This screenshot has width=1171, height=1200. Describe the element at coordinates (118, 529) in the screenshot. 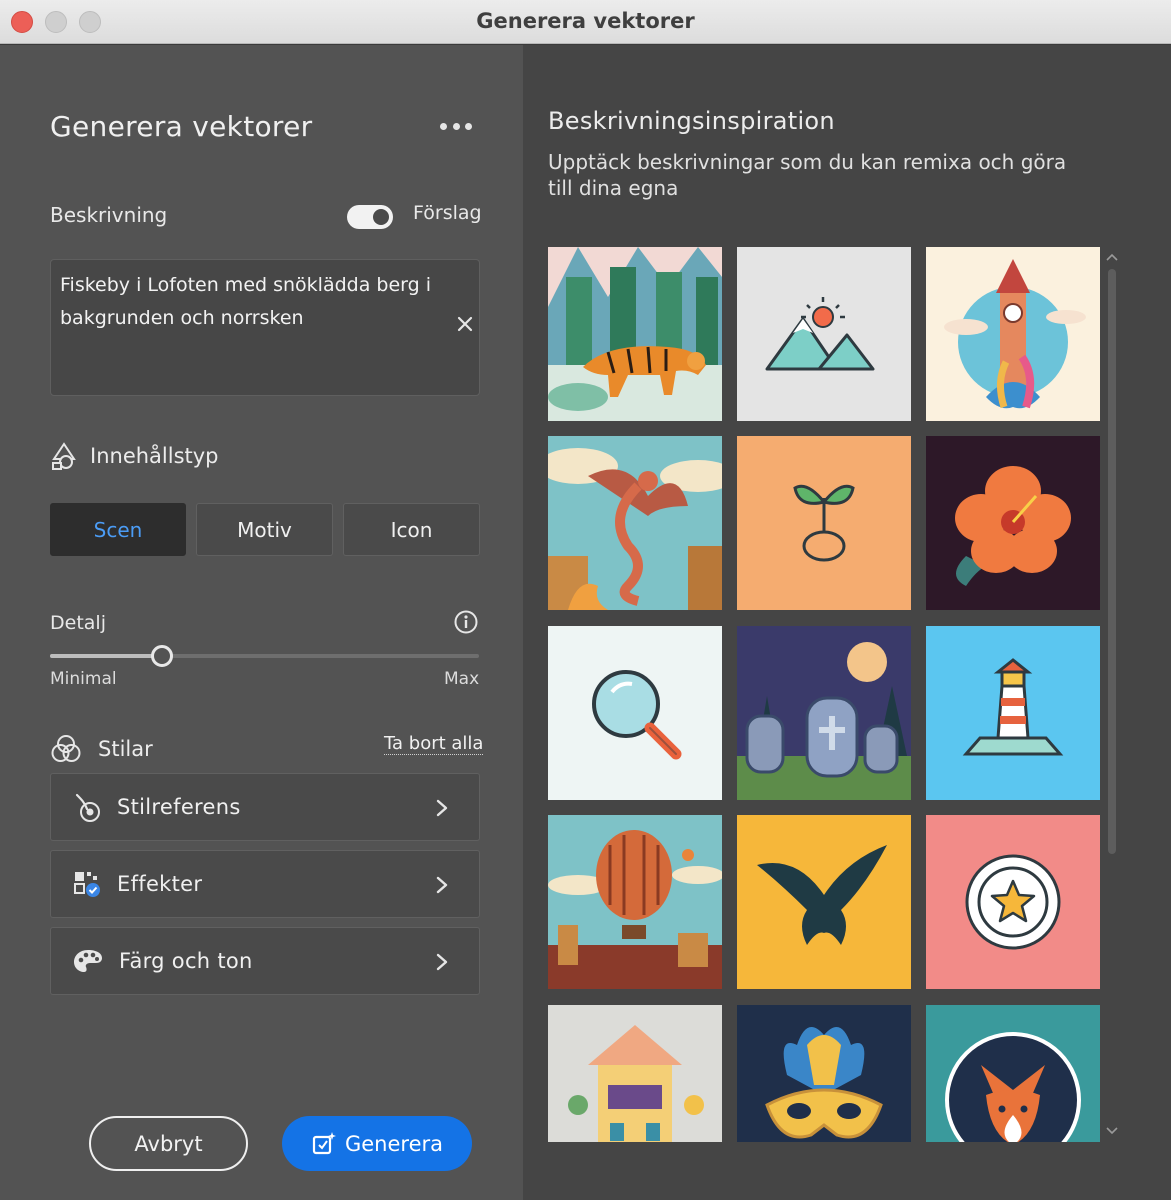

I see `content-type-scen: Scen` at that location.